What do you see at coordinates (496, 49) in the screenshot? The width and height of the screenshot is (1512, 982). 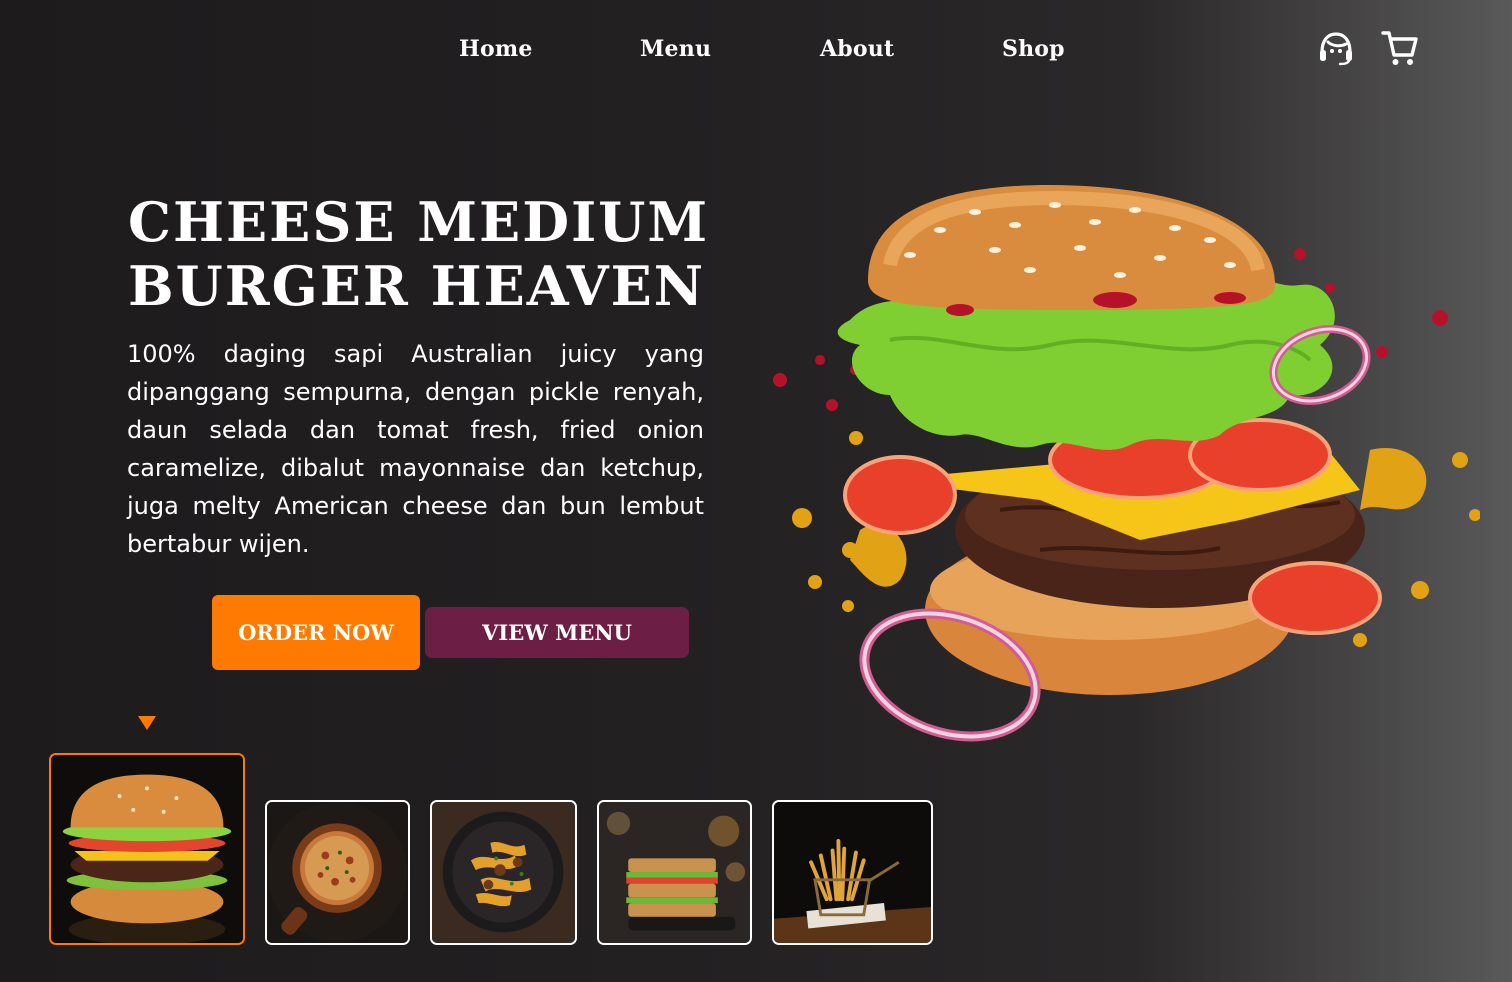 I see `nav-link-home: Home` at bounding box center [496, 49].